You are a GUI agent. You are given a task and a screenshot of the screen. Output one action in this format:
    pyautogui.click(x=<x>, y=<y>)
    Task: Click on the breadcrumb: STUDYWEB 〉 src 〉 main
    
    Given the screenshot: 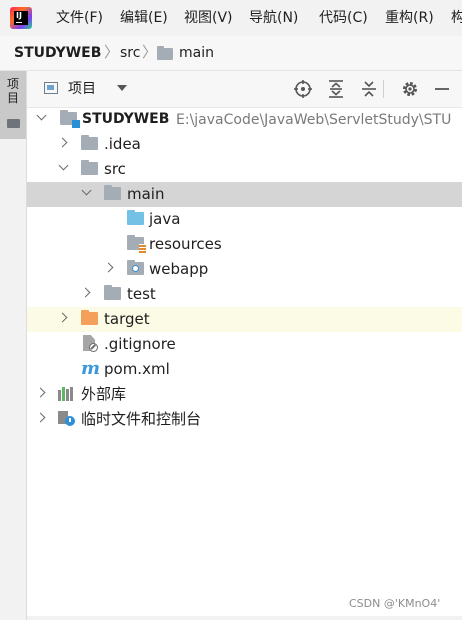 What is the action you would take?
    pyautogui.click(x=231, y=53)
    